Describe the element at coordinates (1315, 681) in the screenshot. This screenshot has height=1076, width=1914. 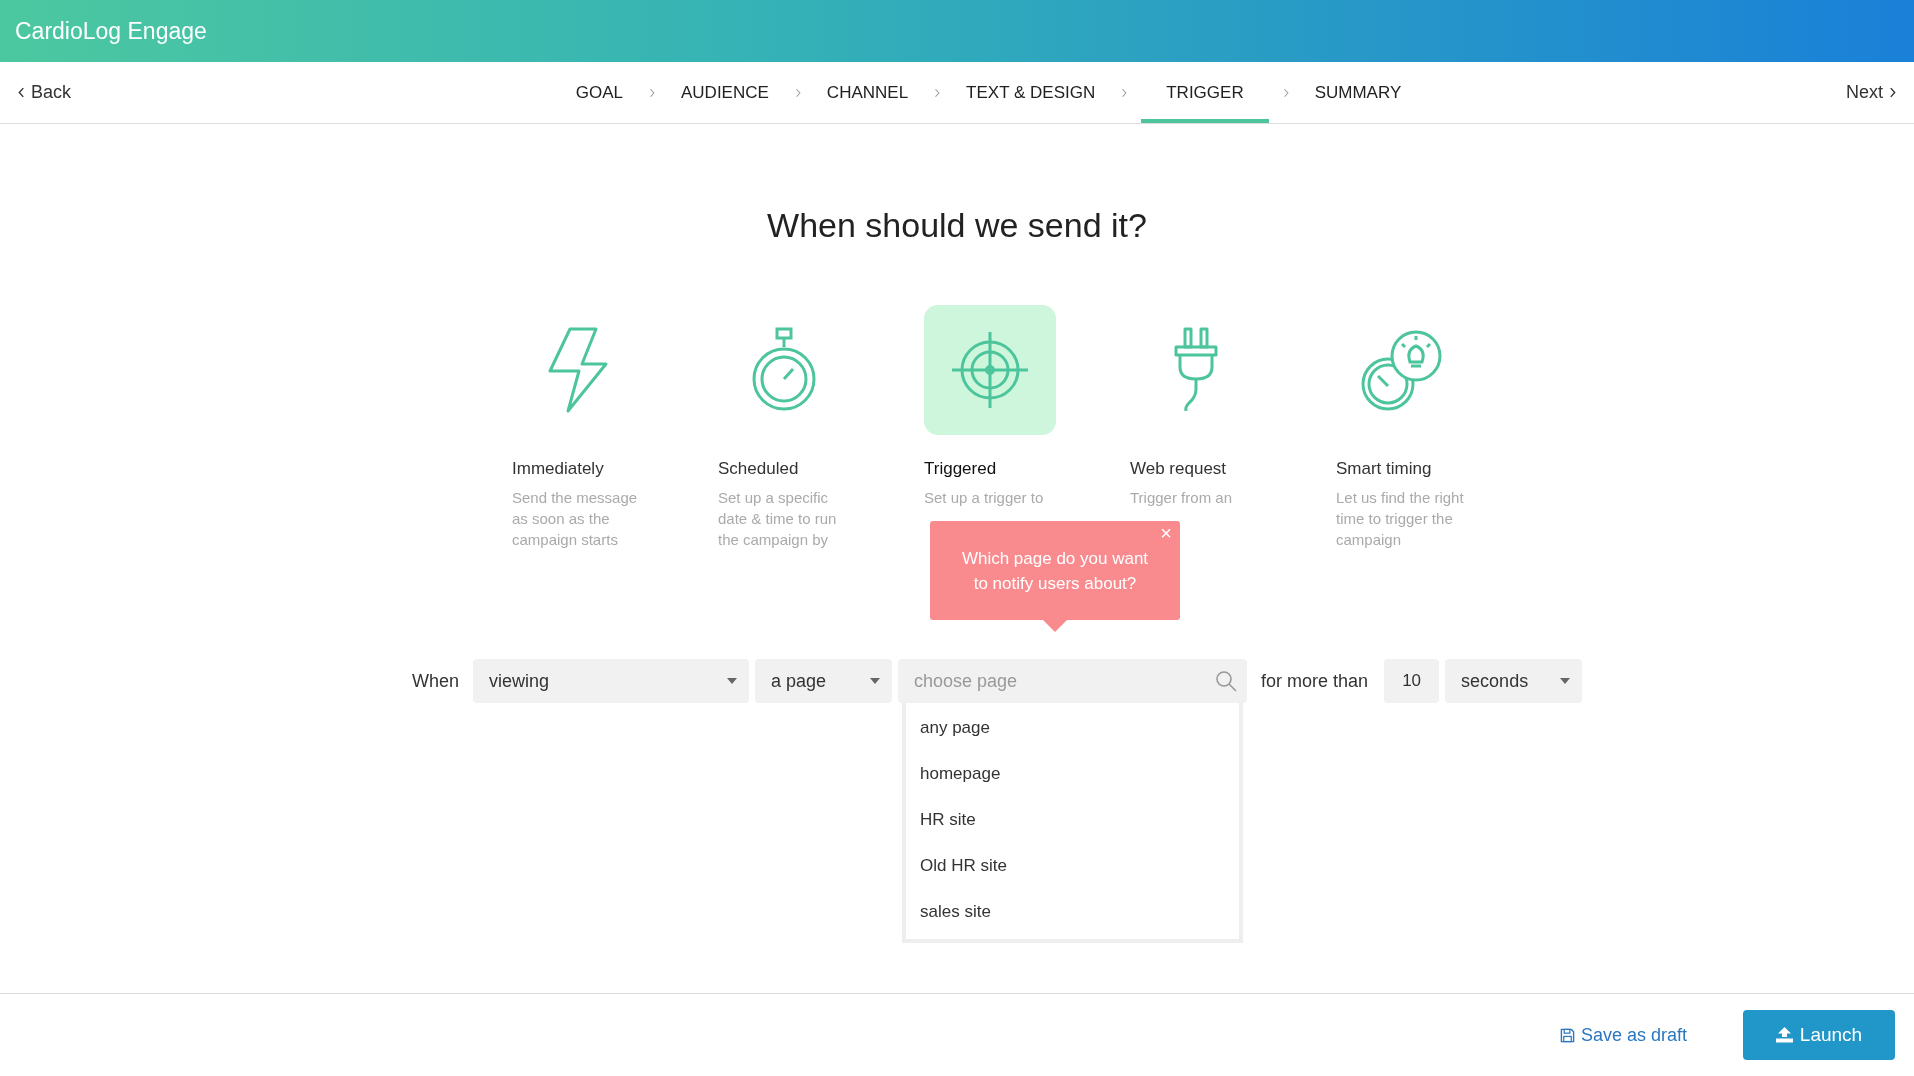
I see `duration-label: for more than` at that location.